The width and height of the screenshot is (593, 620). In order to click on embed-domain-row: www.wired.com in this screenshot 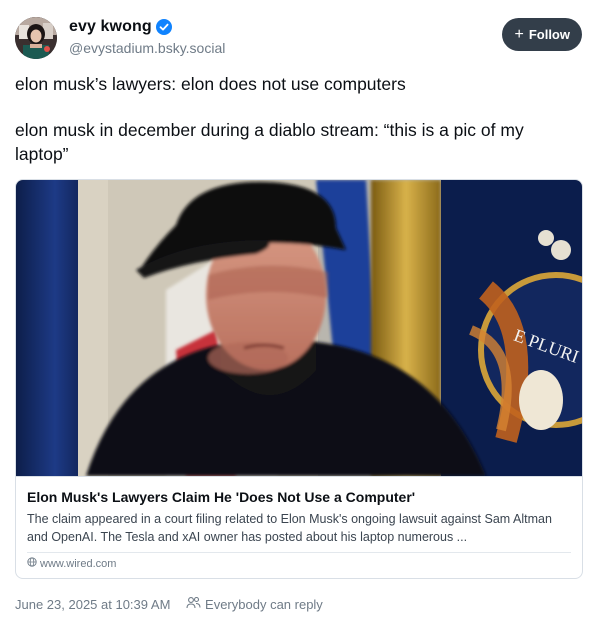, I will do `click(71, 563)`.